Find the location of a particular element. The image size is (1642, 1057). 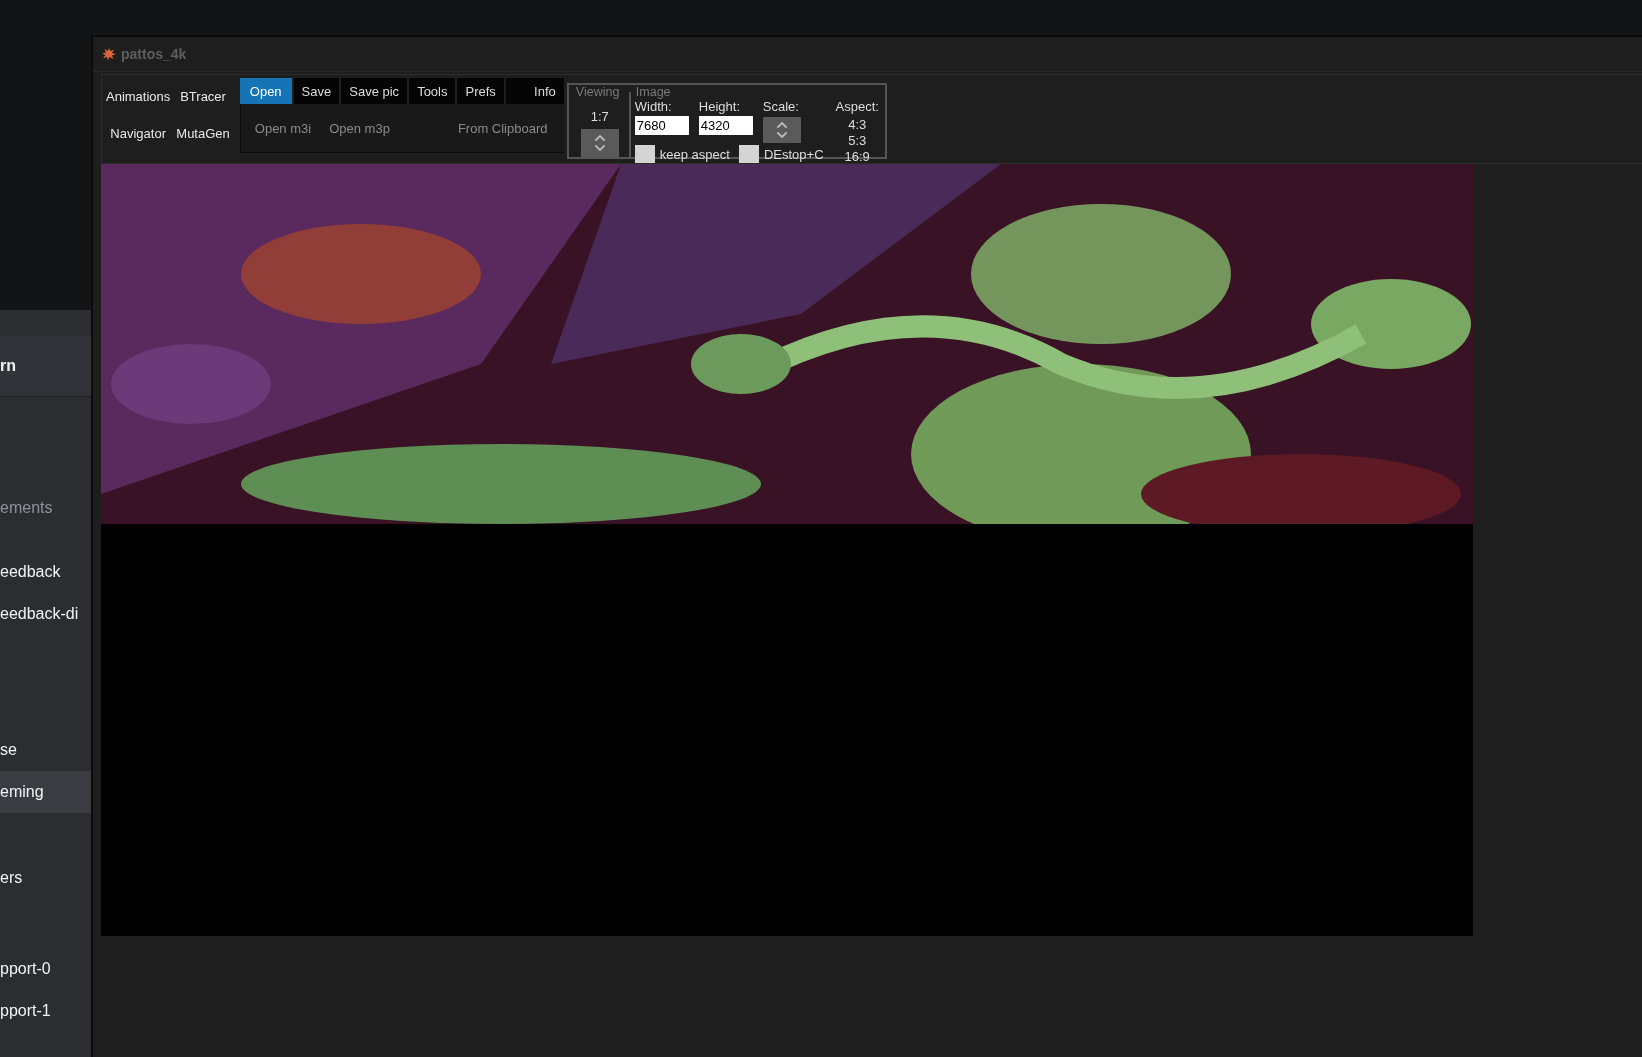

action-button: Open m3p is located at coordinates (361, 128).